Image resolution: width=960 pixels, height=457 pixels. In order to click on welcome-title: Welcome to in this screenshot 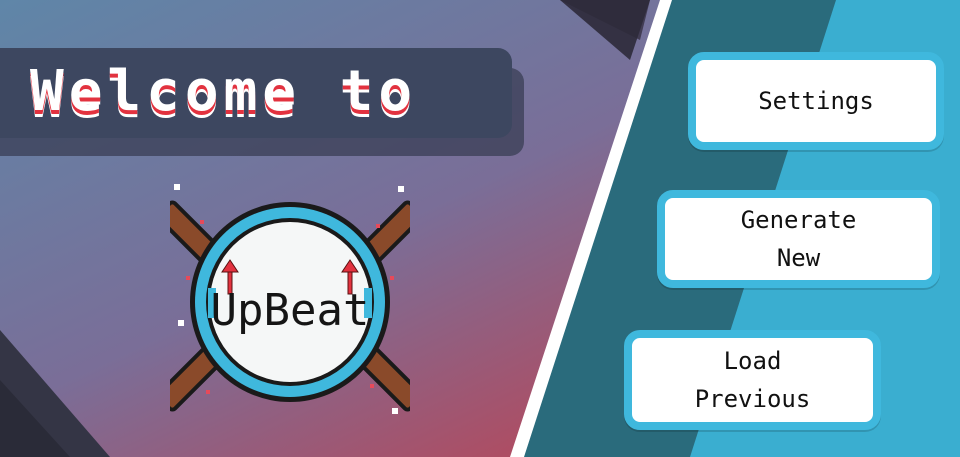, I will do `click(224, 91)`.